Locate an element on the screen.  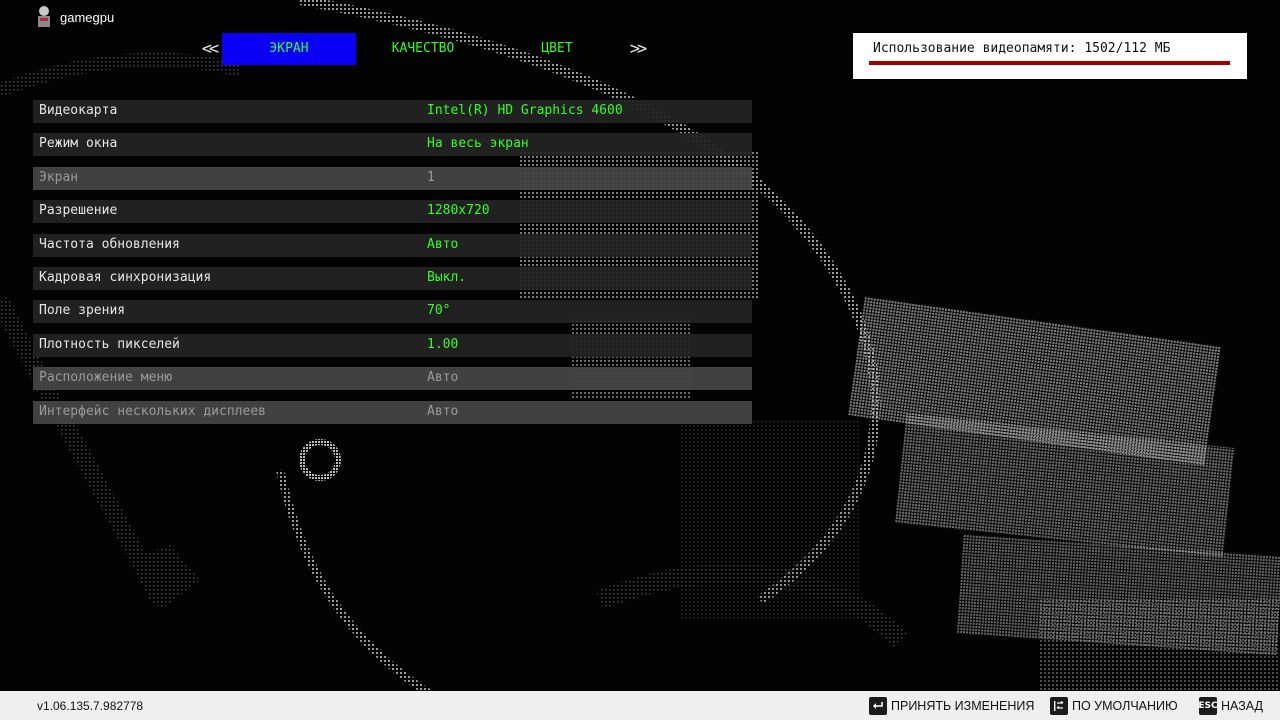
setting-value: Intel(R) HD Graphics 4600 is located at coordinates (525, 110).